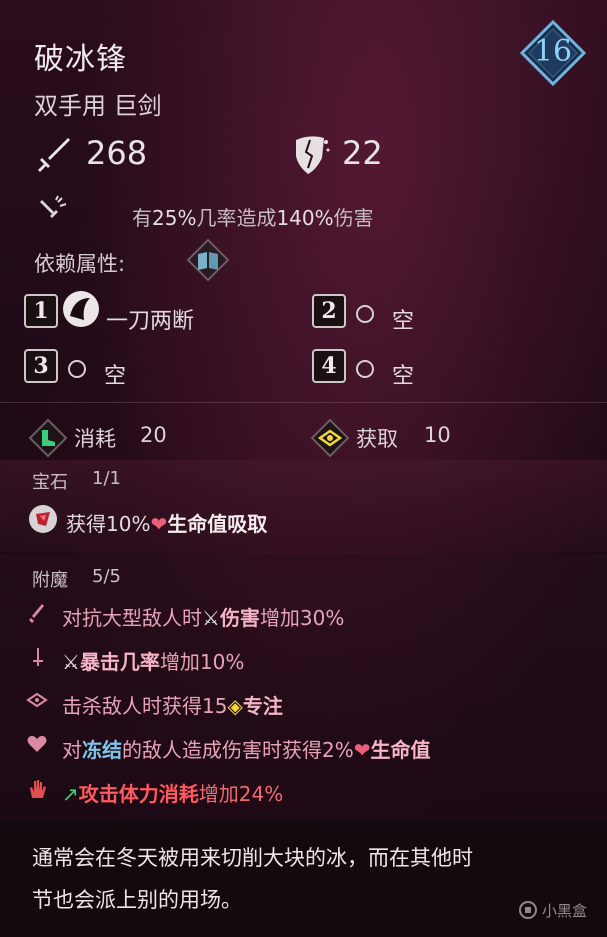  I want to click on enchant-line-3-highlight: 专注, so click(262, 706).